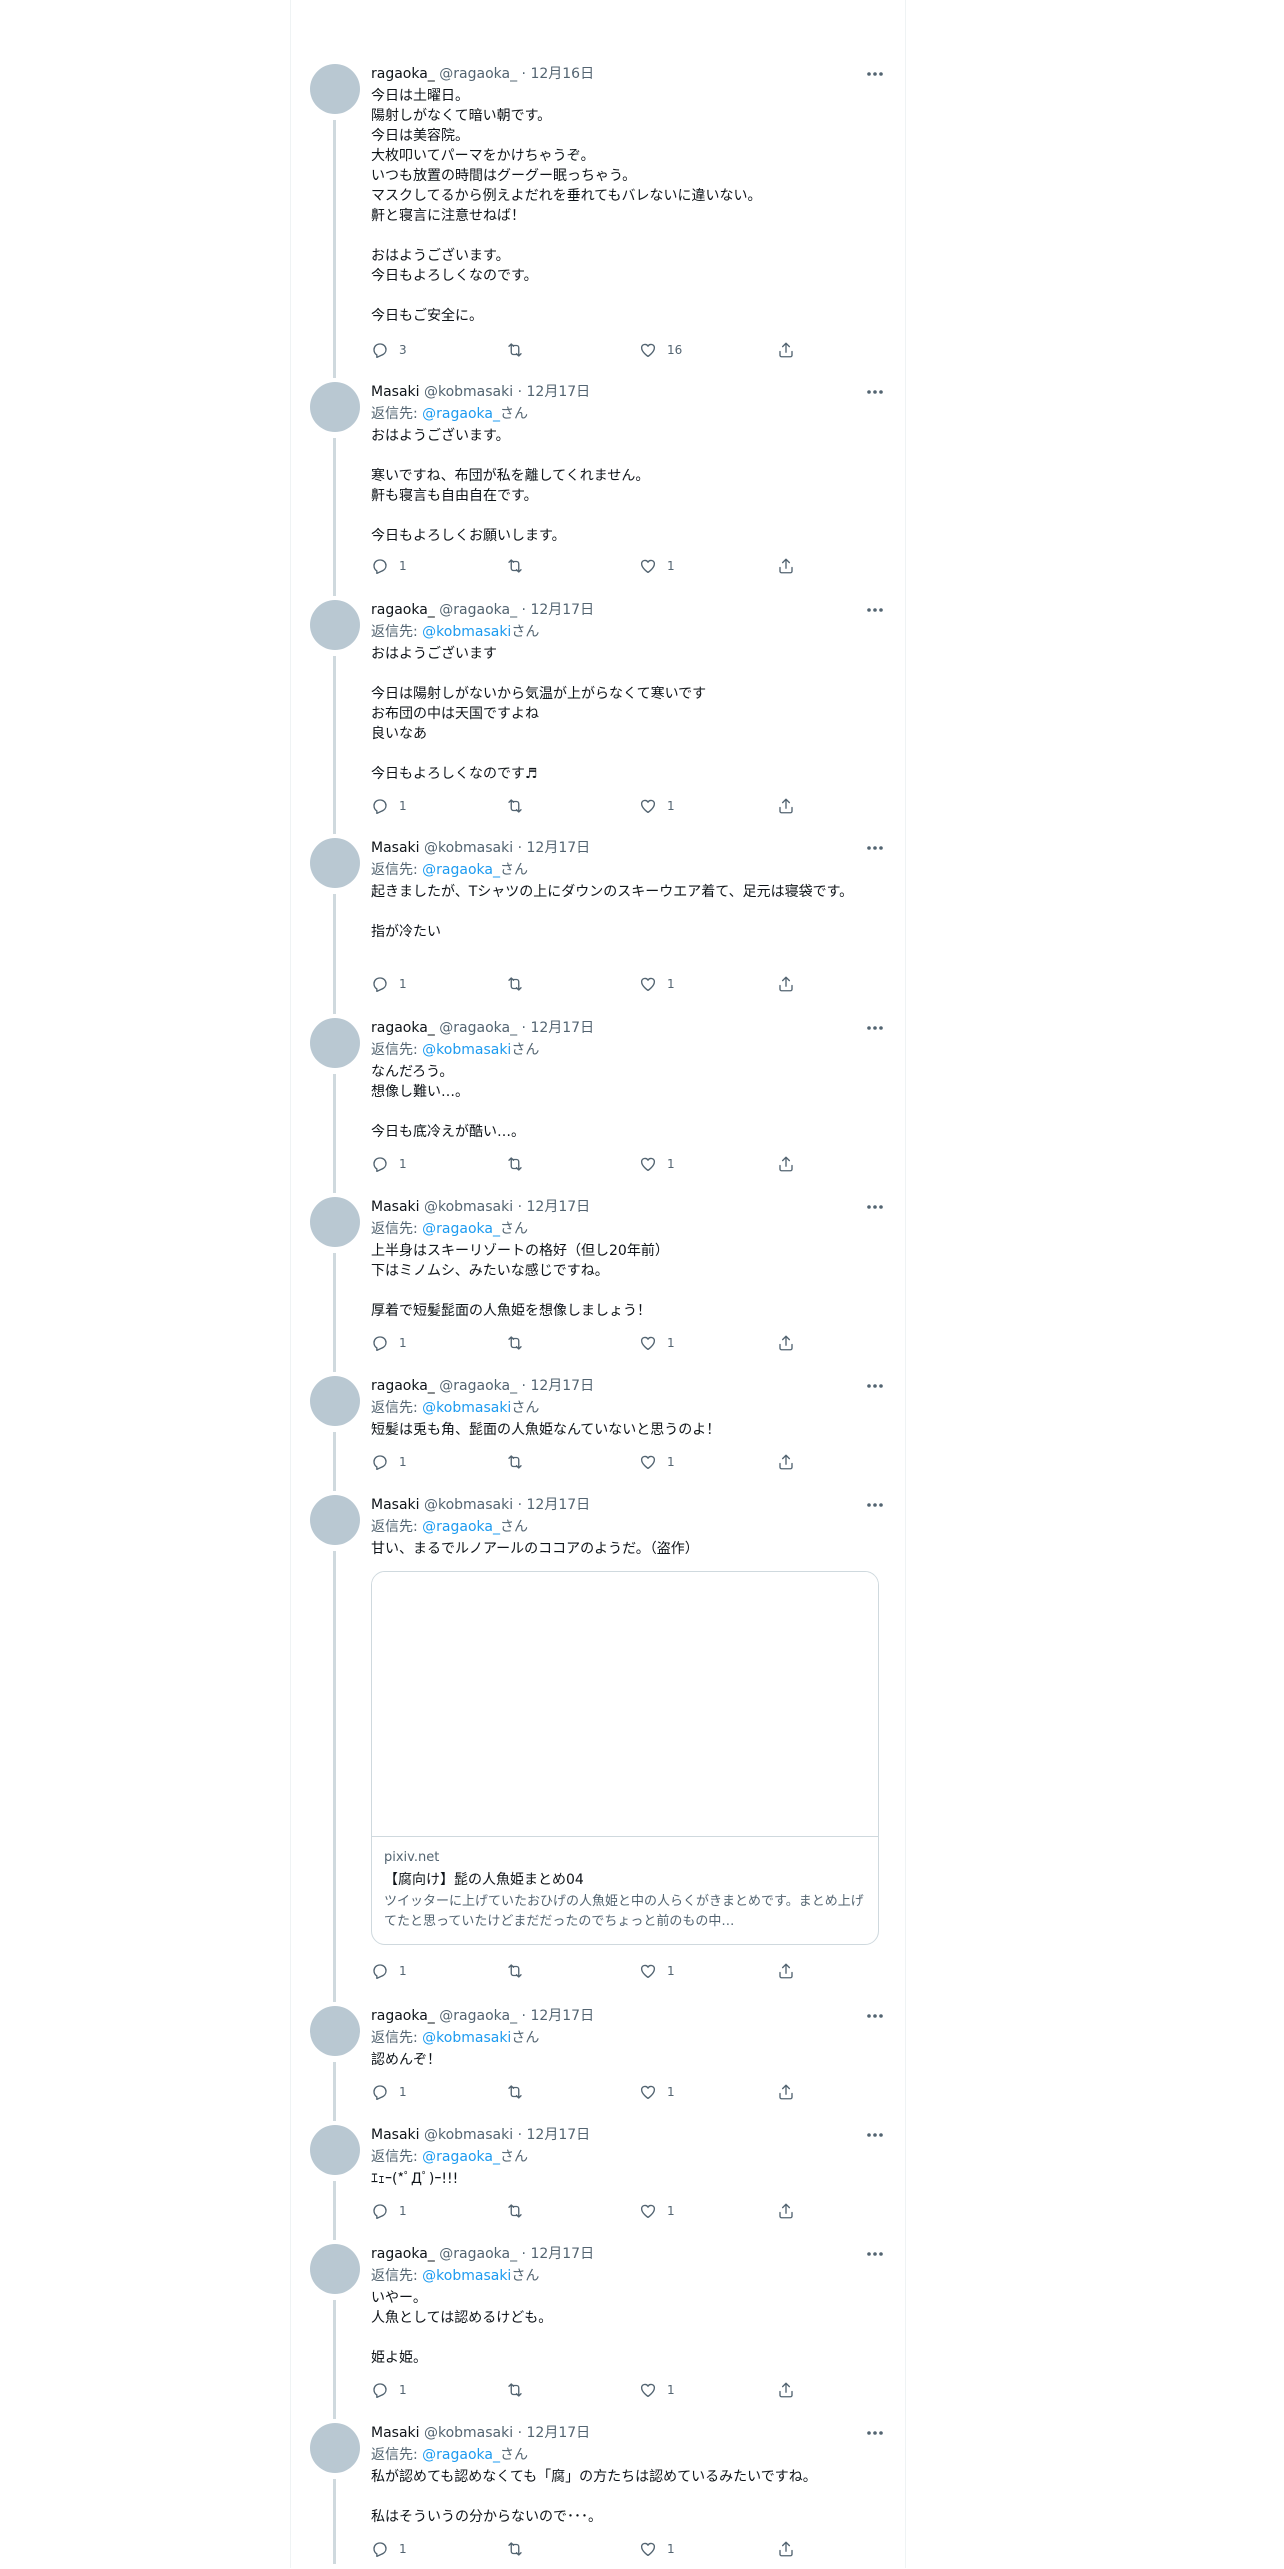 This screenshot has height=2569, width=1284. I want to click on reply-button: 3, so click(389, 350).